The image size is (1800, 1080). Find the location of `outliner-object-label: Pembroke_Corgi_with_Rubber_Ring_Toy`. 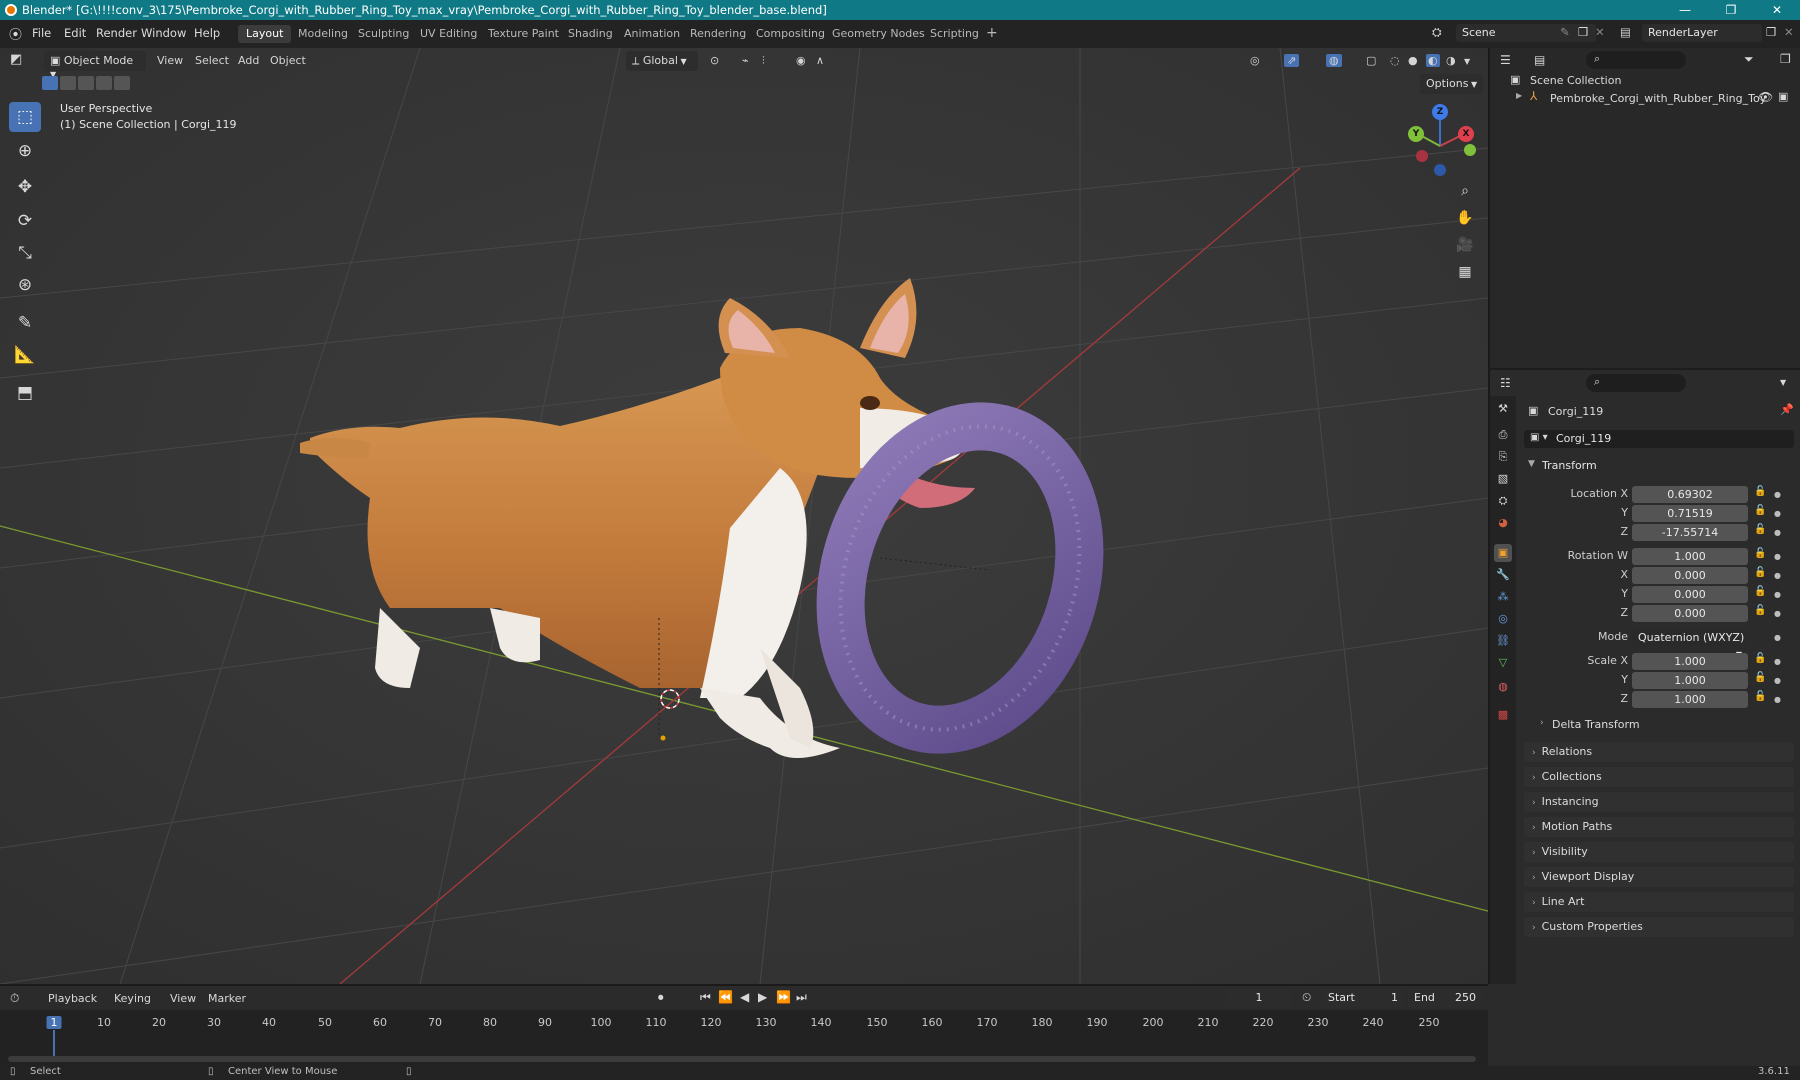

outliner-object-label: Pembroke_Corgi_with_Rubber_Ring_Toy is located at coordinates (1658, 98).